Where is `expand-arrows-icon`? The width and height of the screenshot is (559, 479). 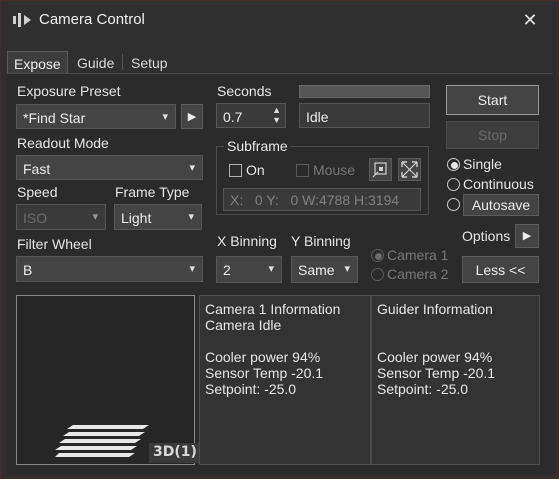
expand-arrows-icon is located at coordinates (409, 169).